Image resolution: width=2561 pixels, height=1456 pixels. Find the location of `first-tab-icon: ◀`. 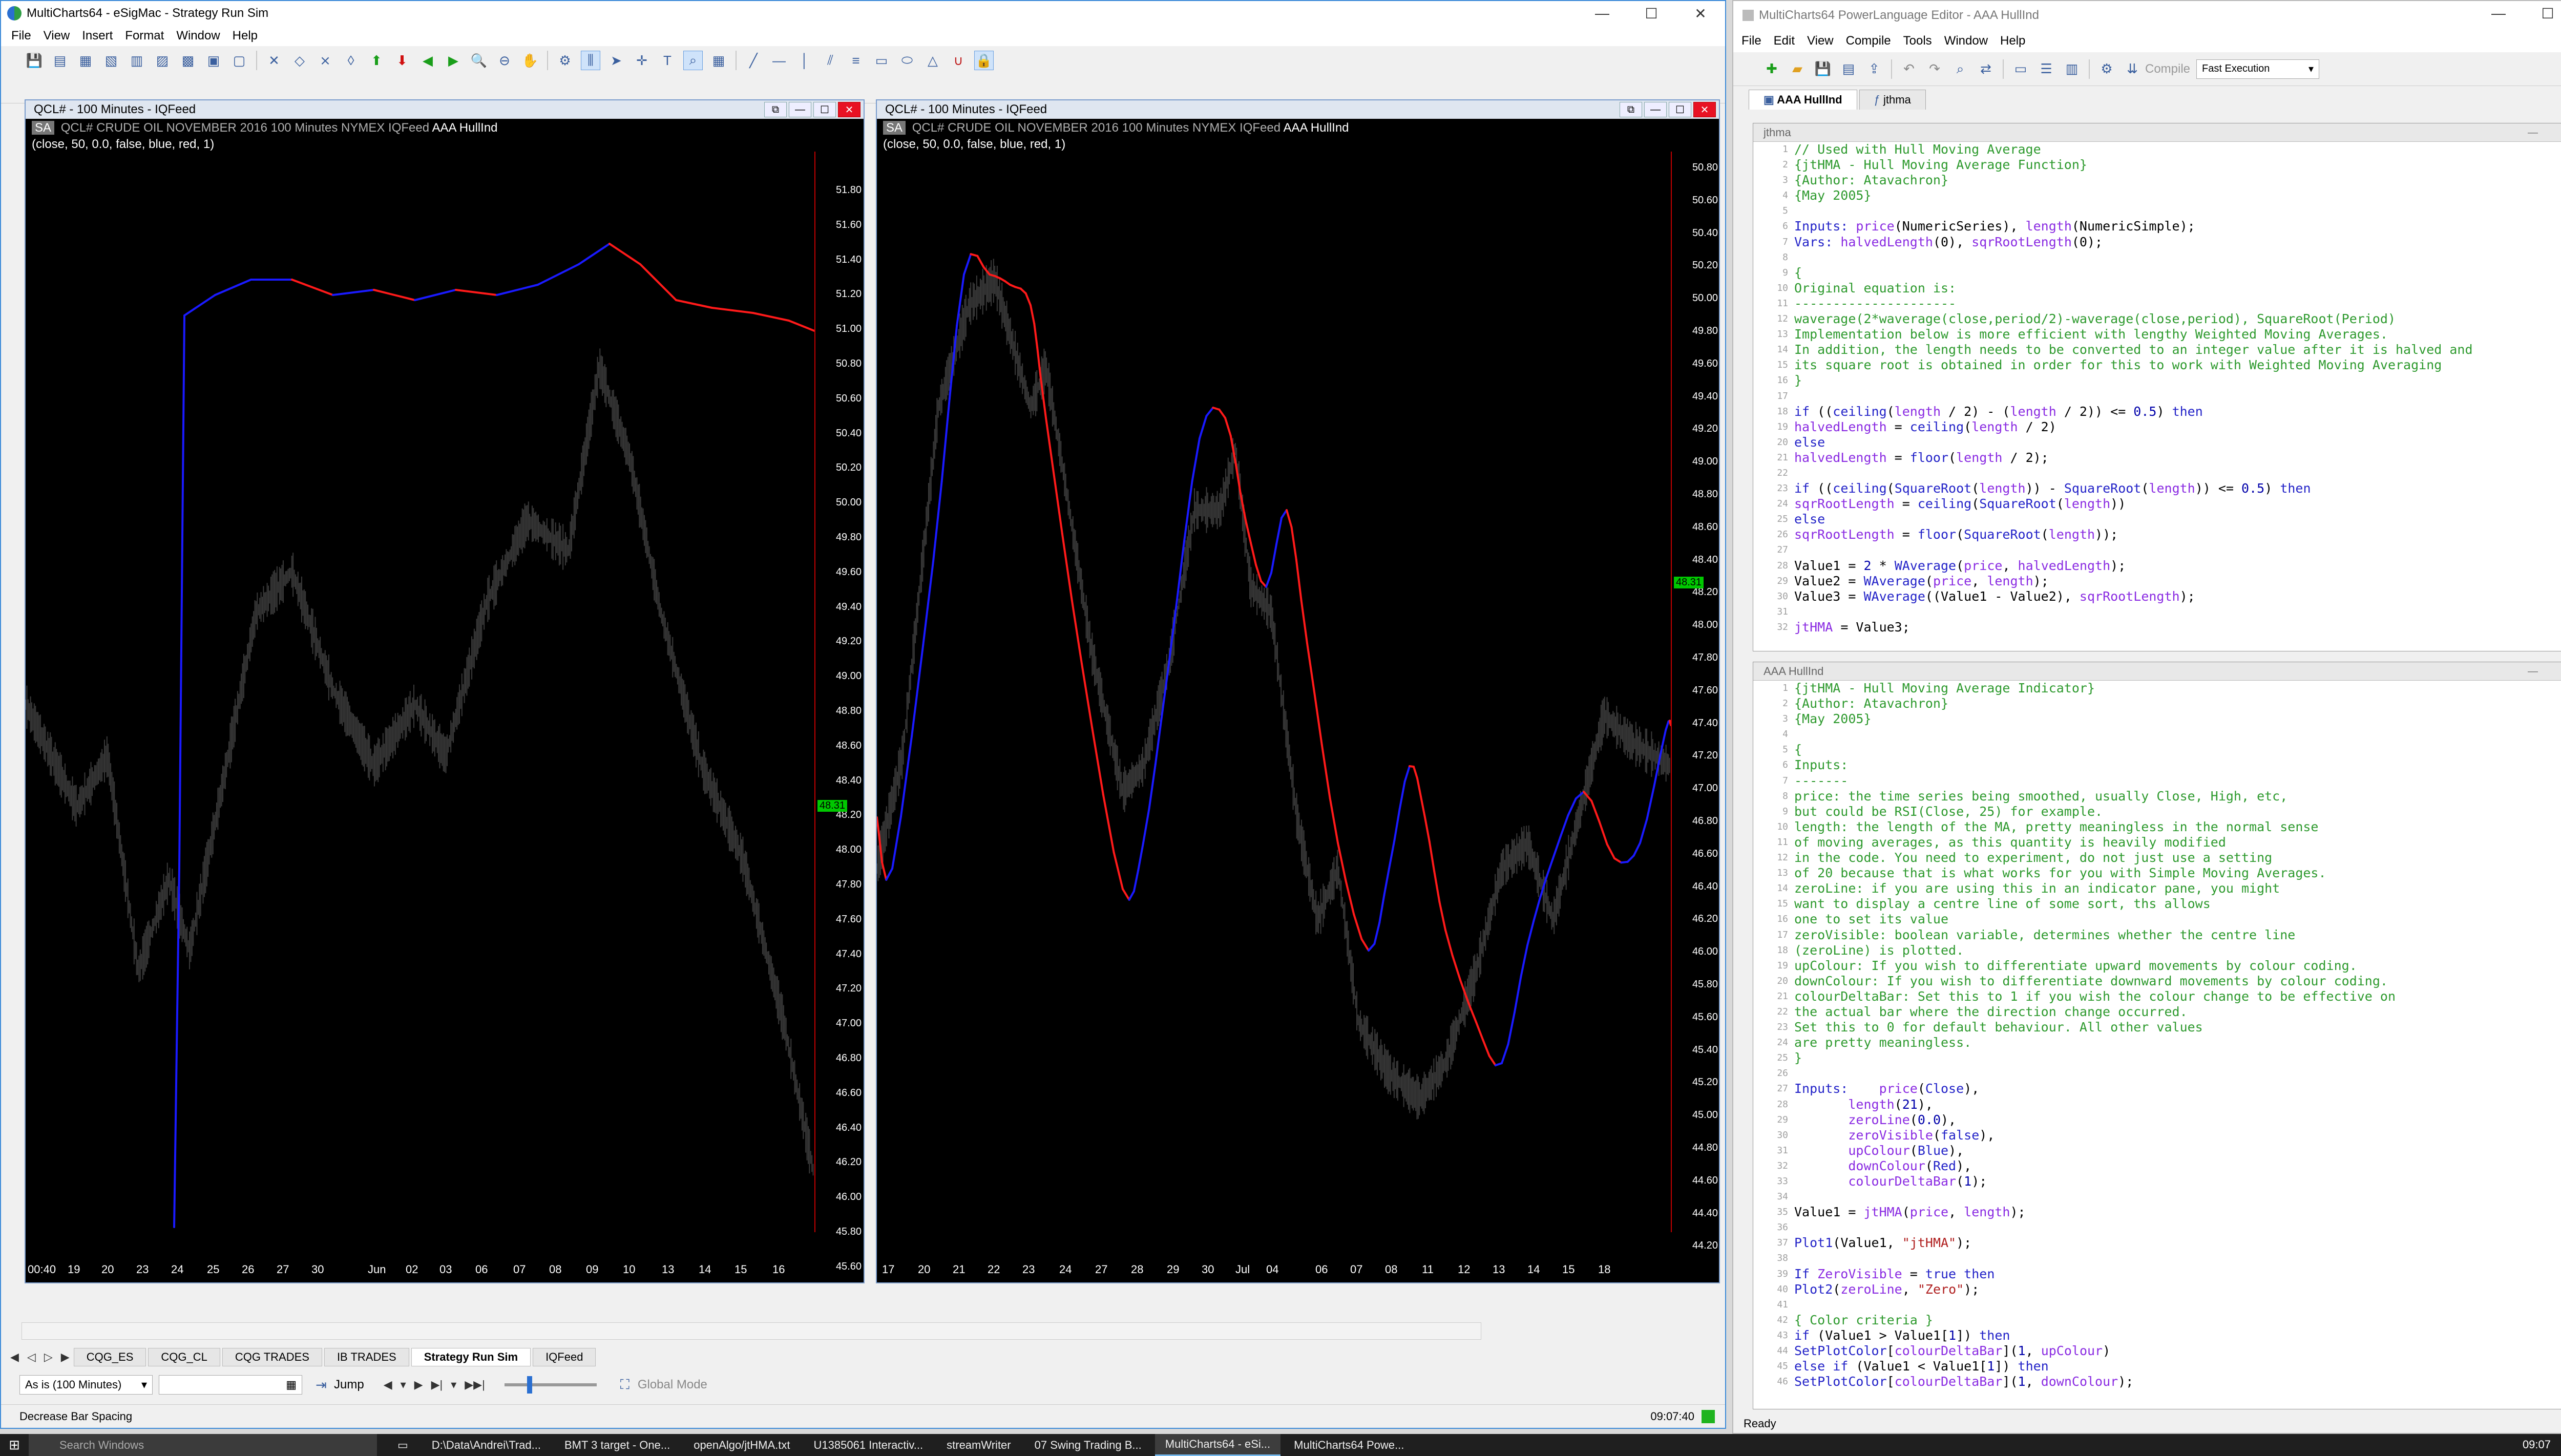

first-tab-icon: ◀ is located at coordinates (14, 1357).